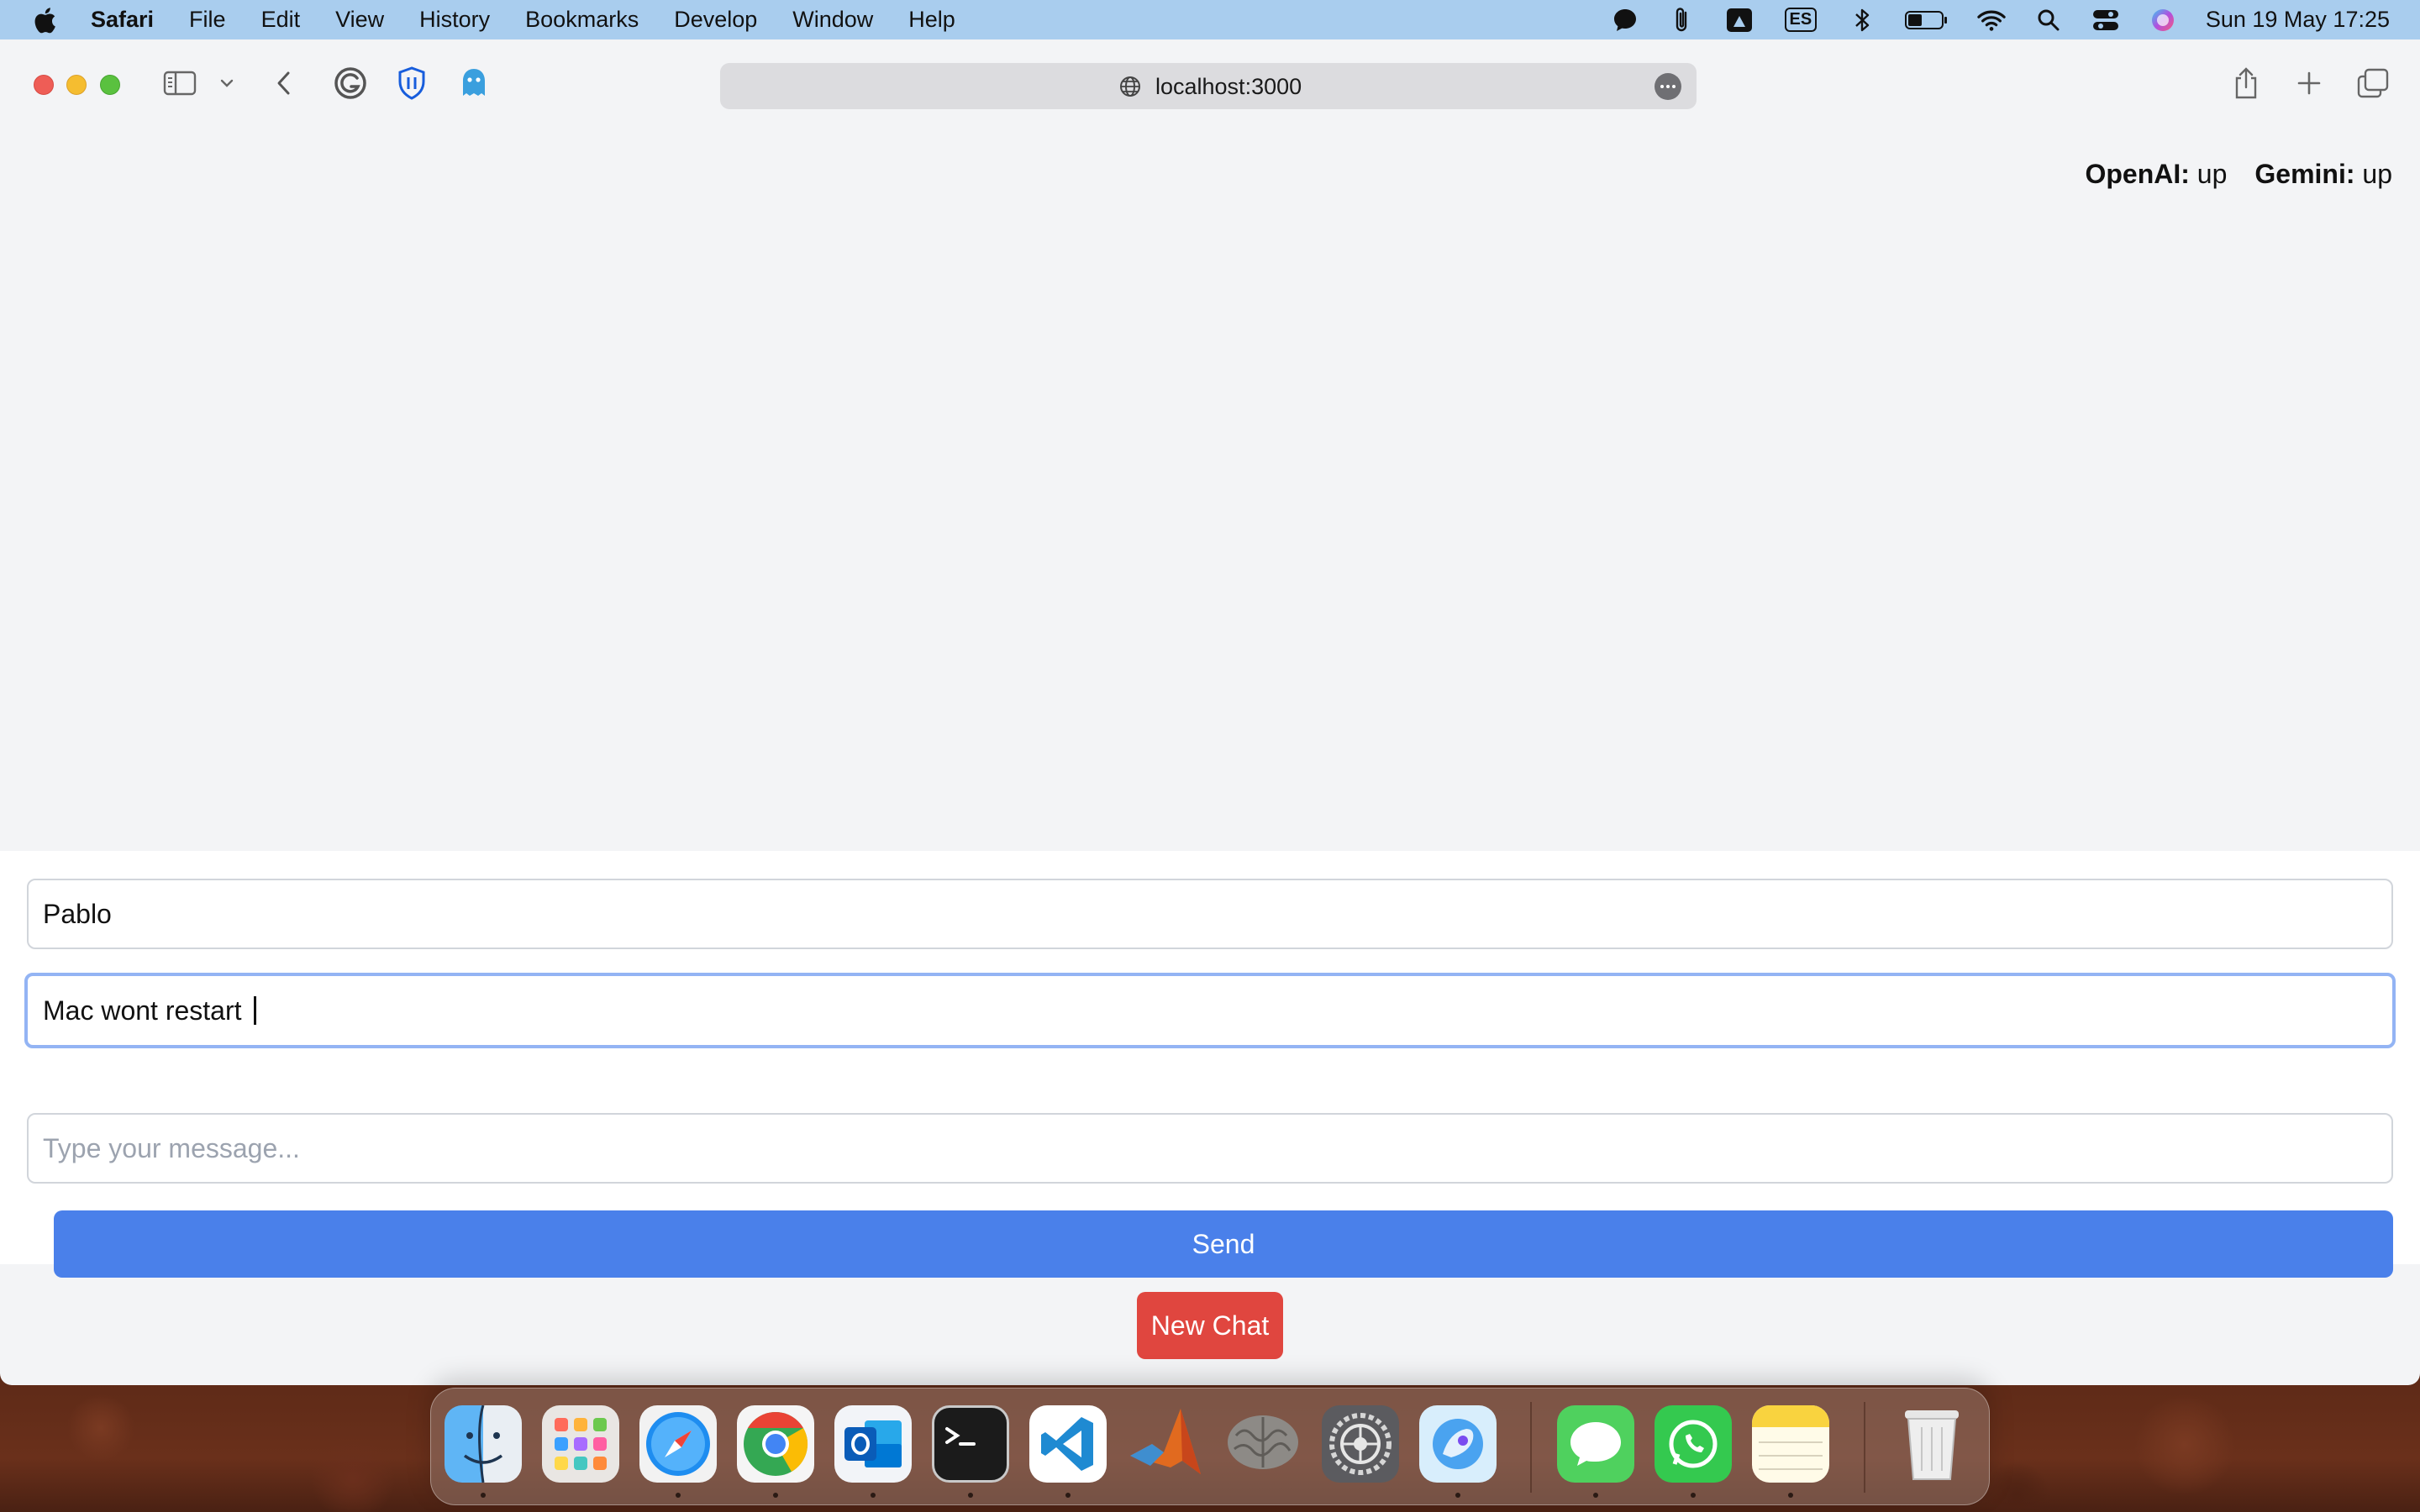  I want to click on safari-compass-icon, so click(678, 1444).